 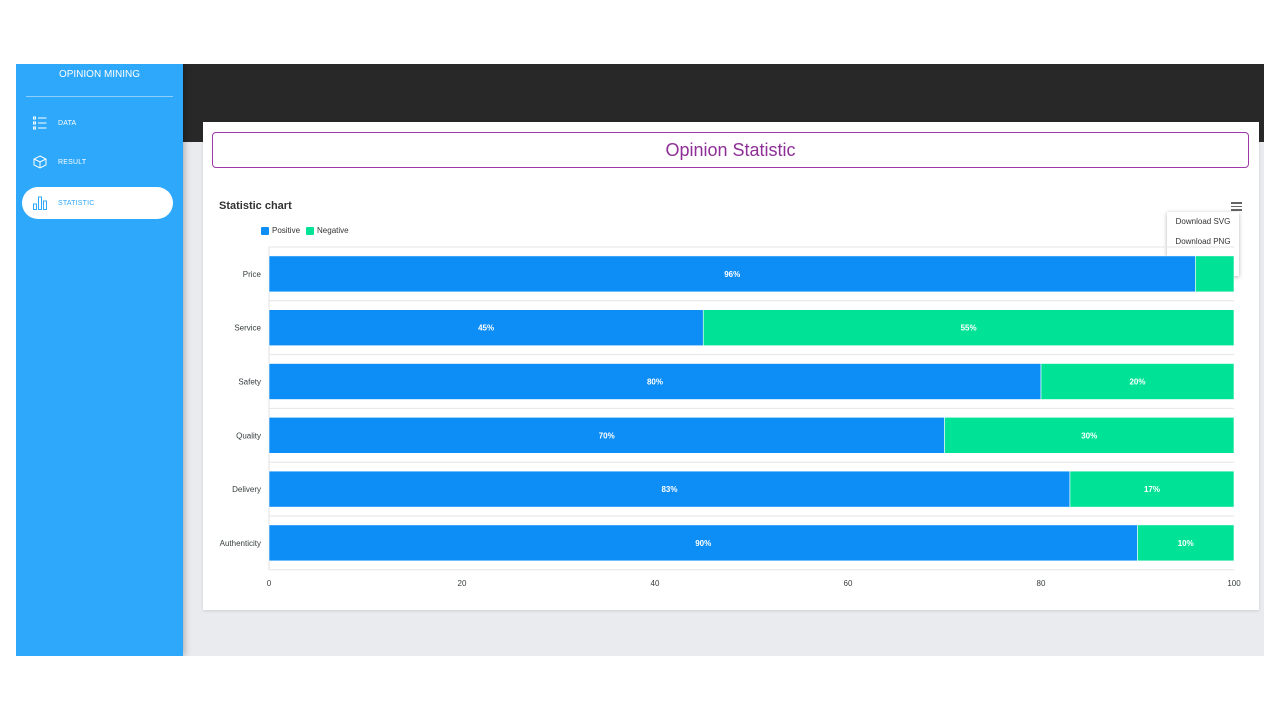 What do you see at coordinates (72, 162) in the screenshot?
I see `sidebar-item-label: RESULT` at bounding box center [72, 162].